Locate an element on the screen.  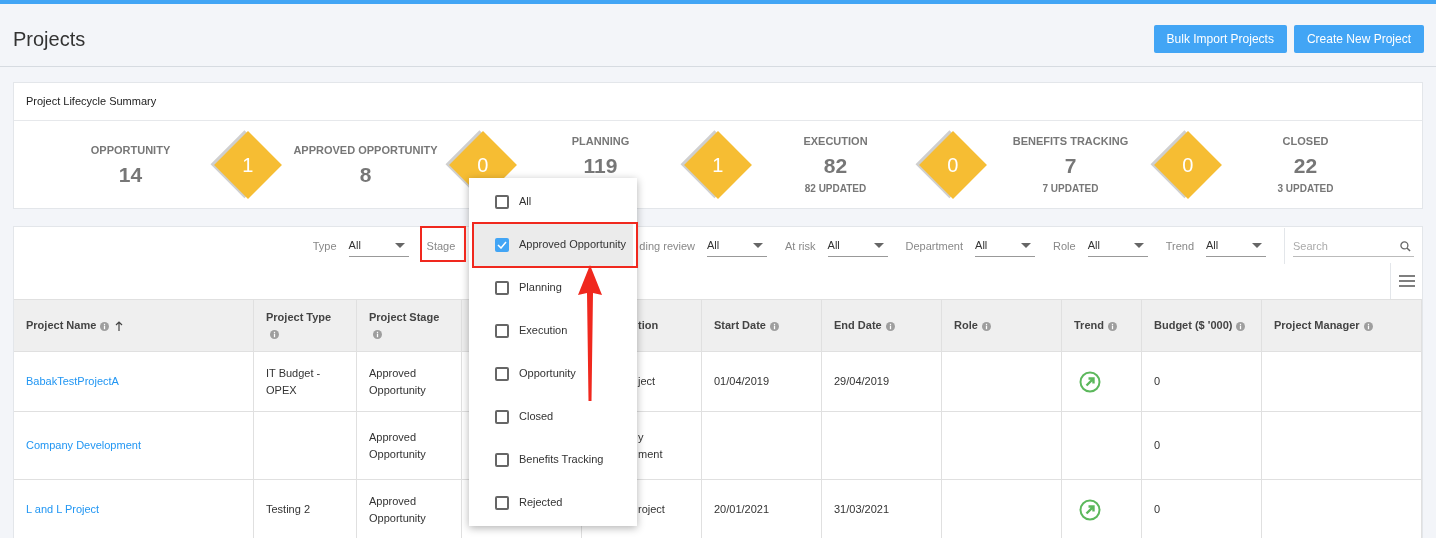
column-header: Role is located at coordinates (972, 325).